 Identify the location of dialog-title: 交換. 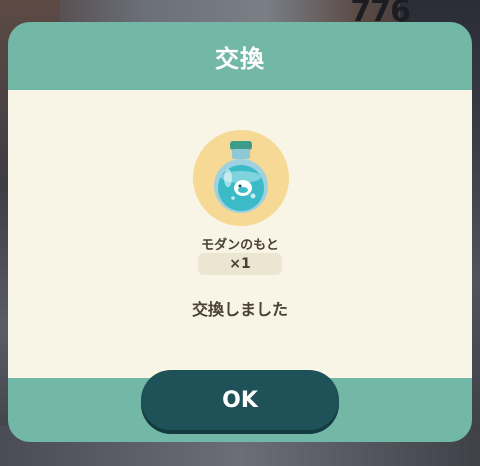
(240, 58).